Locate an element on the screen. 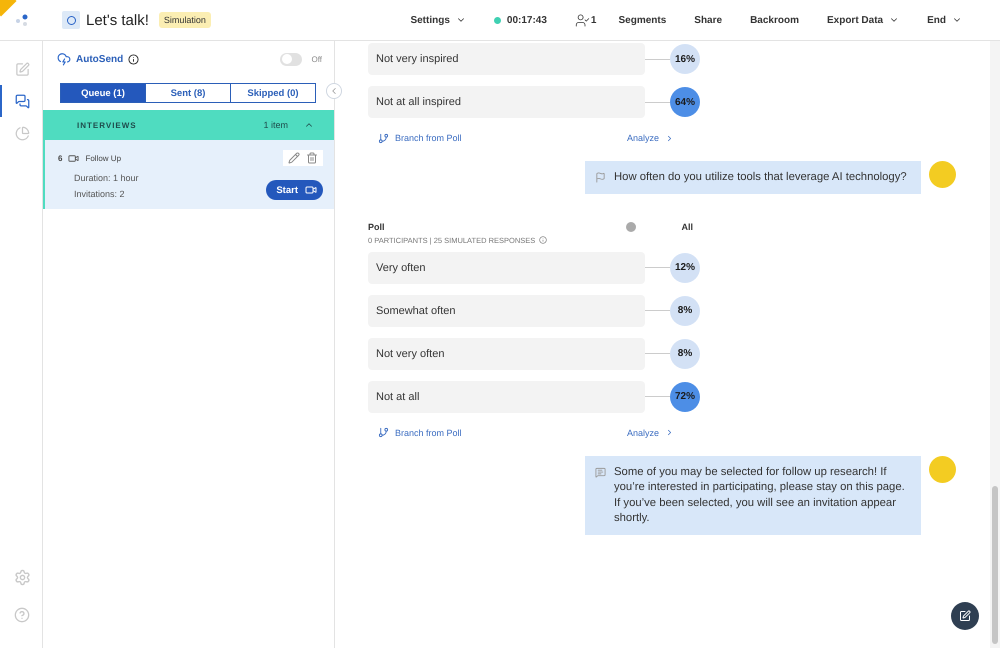  group-header: INTERVIEWS 1 item is located at coordinates (188, 125).